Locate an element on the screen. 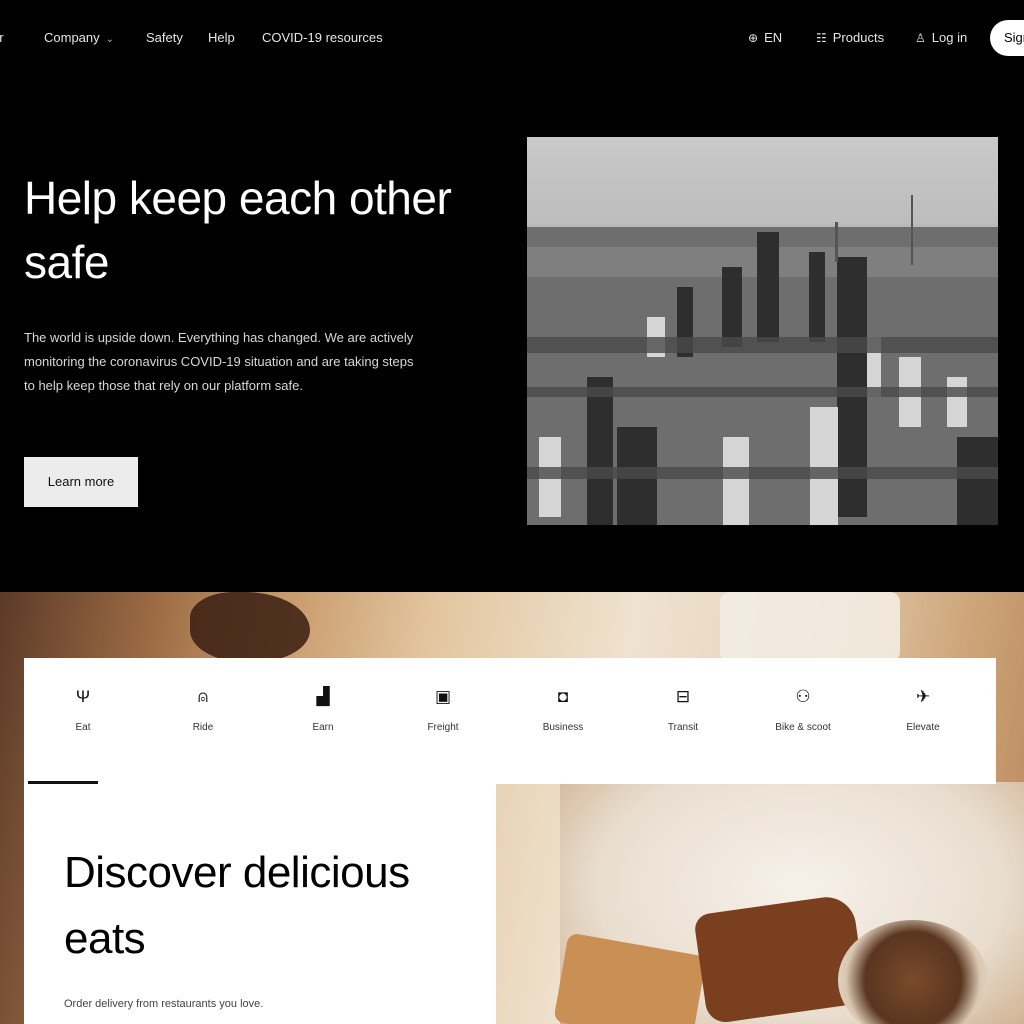  tab-label: Ride is located at coordinates (203, 727).